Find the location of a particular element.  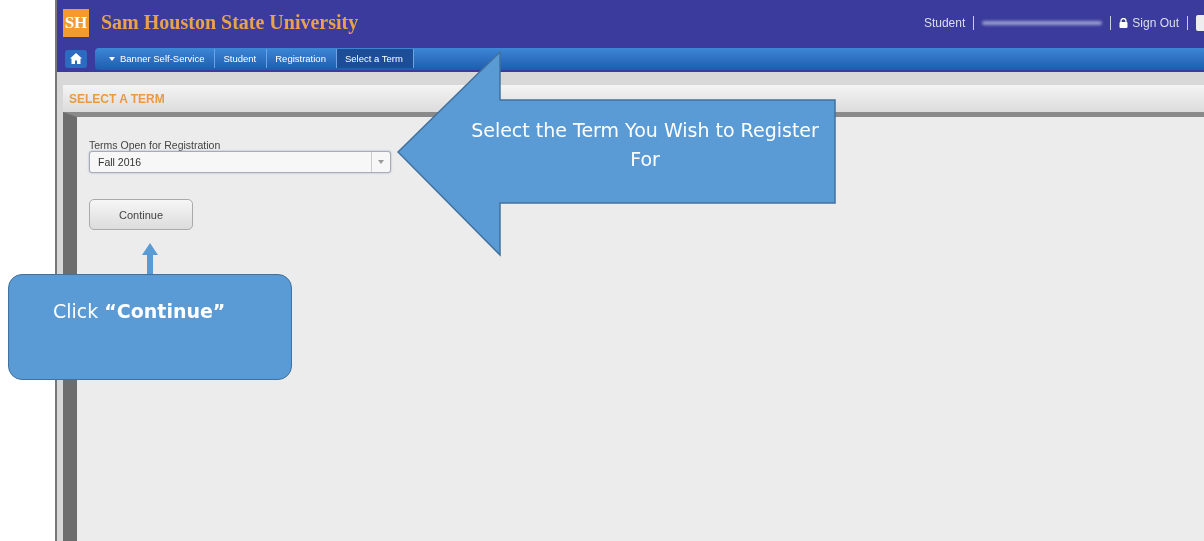

field-label: Terms Open for Registration is located at coordinates (155, 145).